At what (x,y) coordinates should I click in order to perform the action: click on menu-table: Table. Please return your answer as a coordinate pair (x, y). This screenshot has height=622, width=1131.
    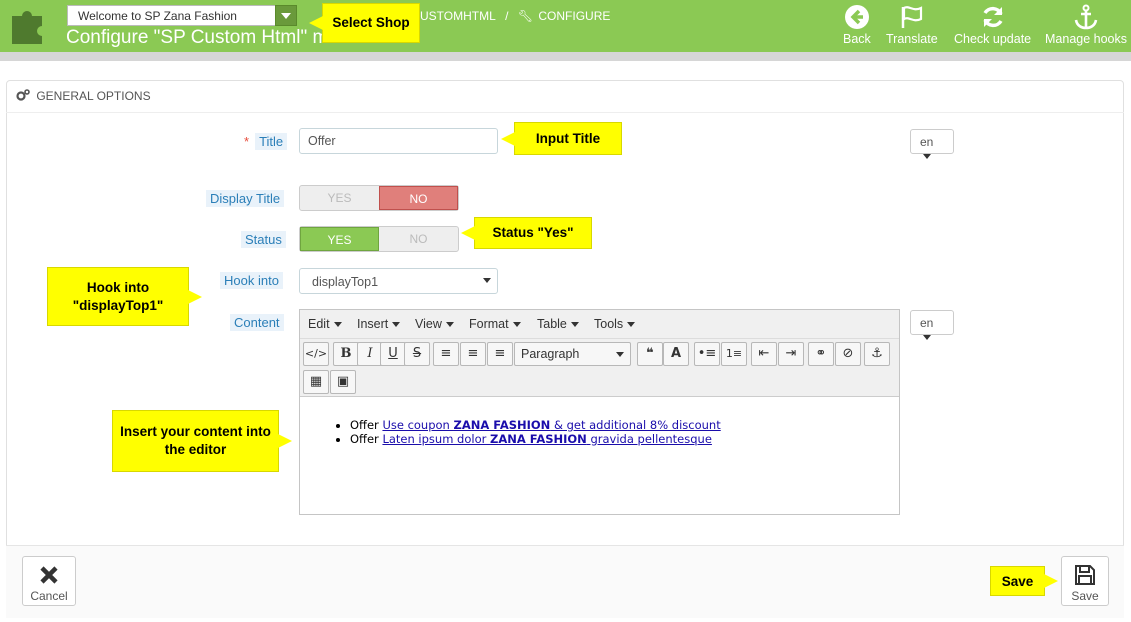
    Looking at the image, I should click on (558, 324).